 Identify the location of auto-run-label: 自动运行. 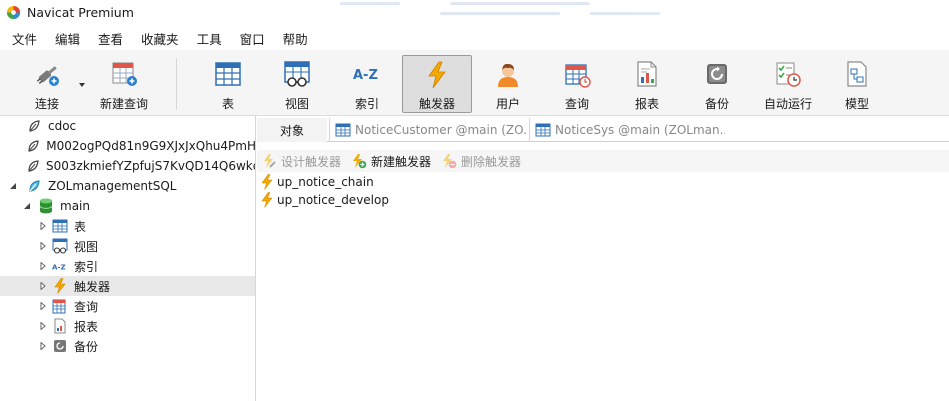
(787, 104).